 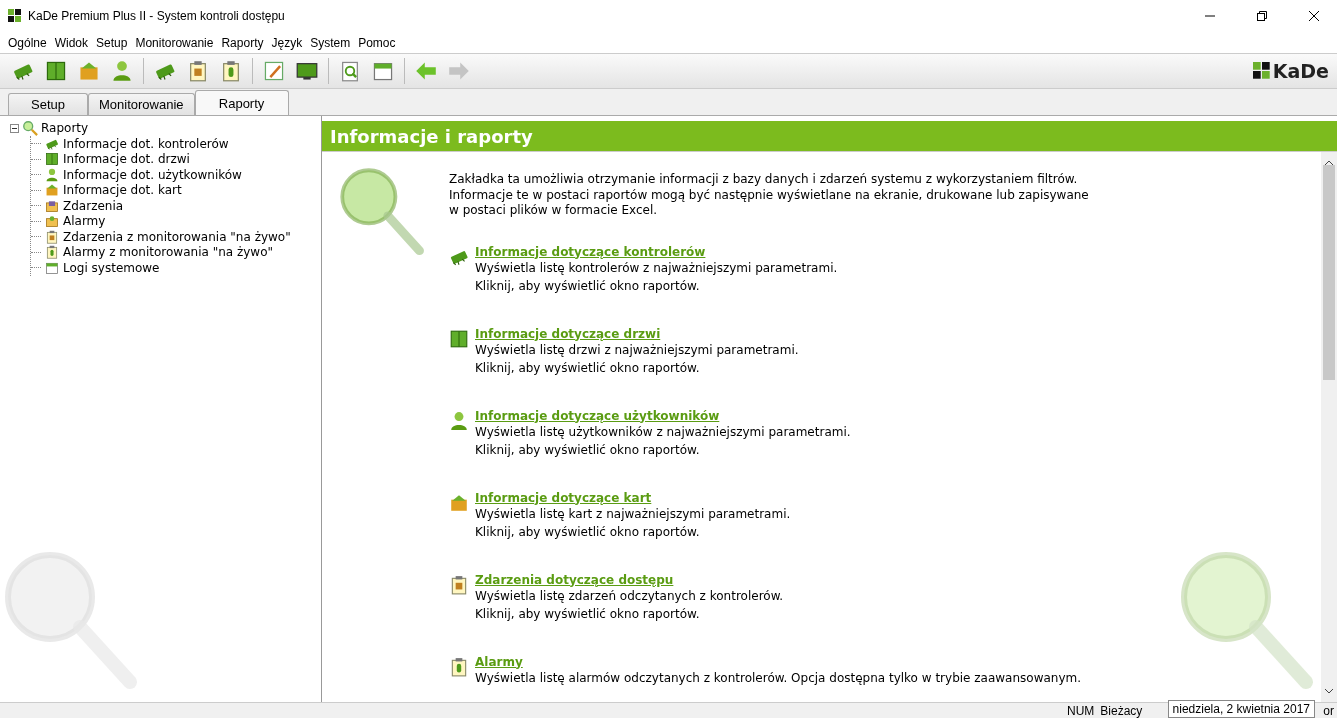 I want to click on tree-item: Zdarzenia z monitorowania "na żywo", so click(x=177, y=236).